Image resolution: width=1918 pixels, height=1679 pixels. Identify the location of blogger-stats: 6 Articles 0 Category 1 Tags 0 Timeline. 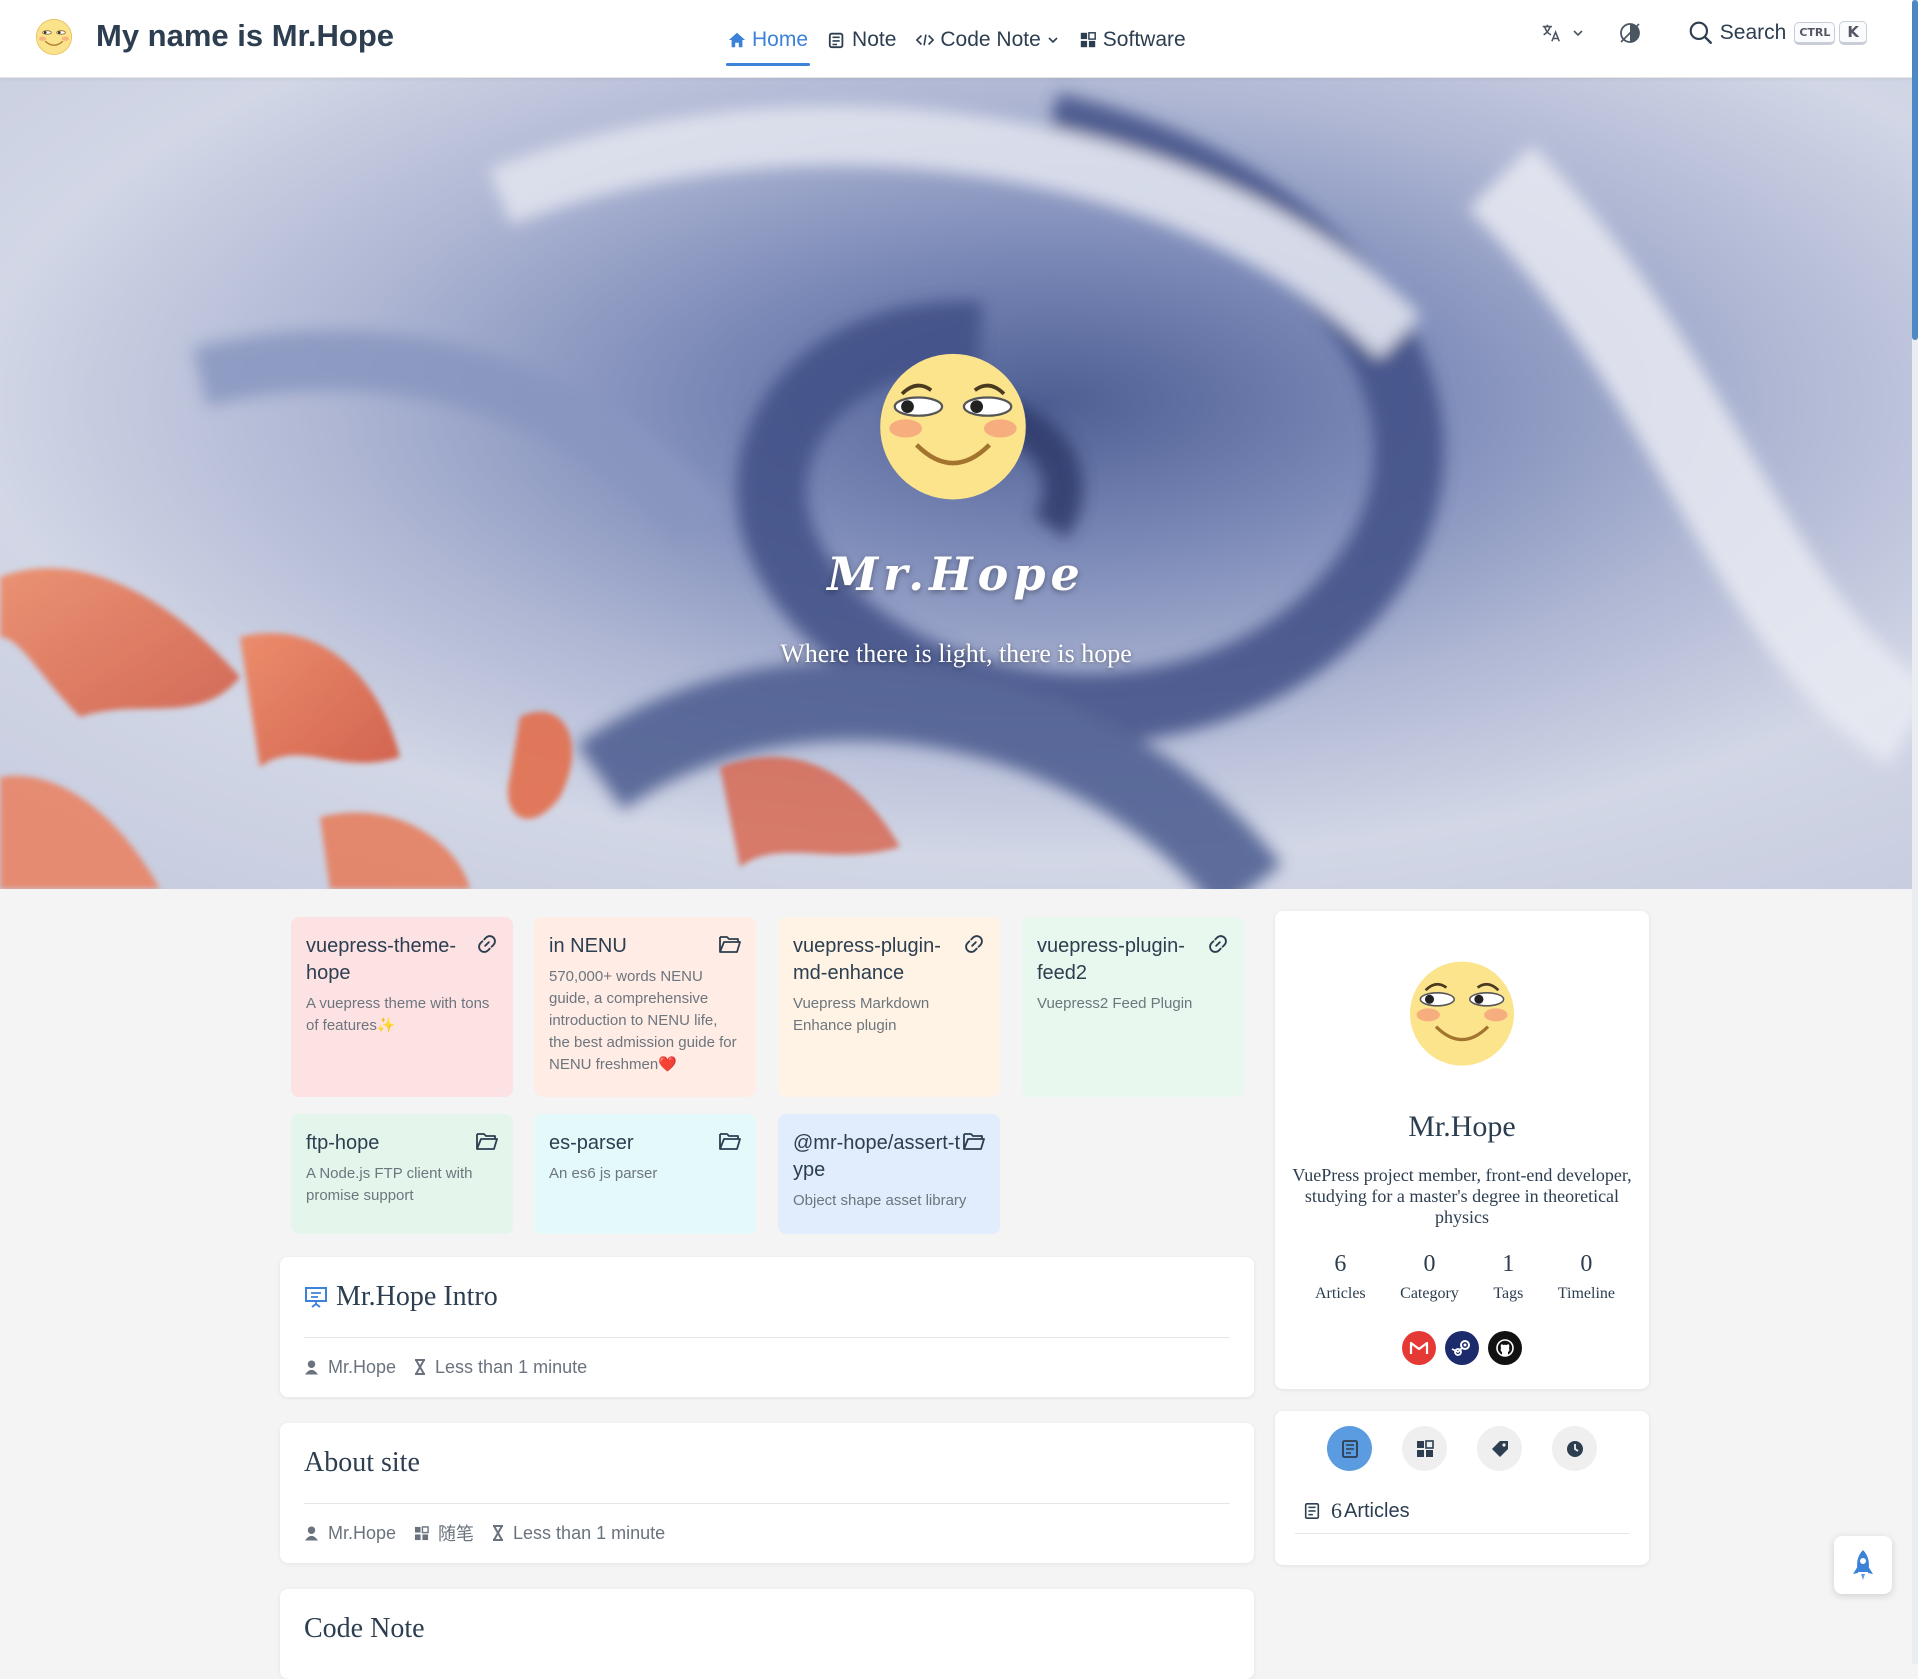
(1465, 1276).